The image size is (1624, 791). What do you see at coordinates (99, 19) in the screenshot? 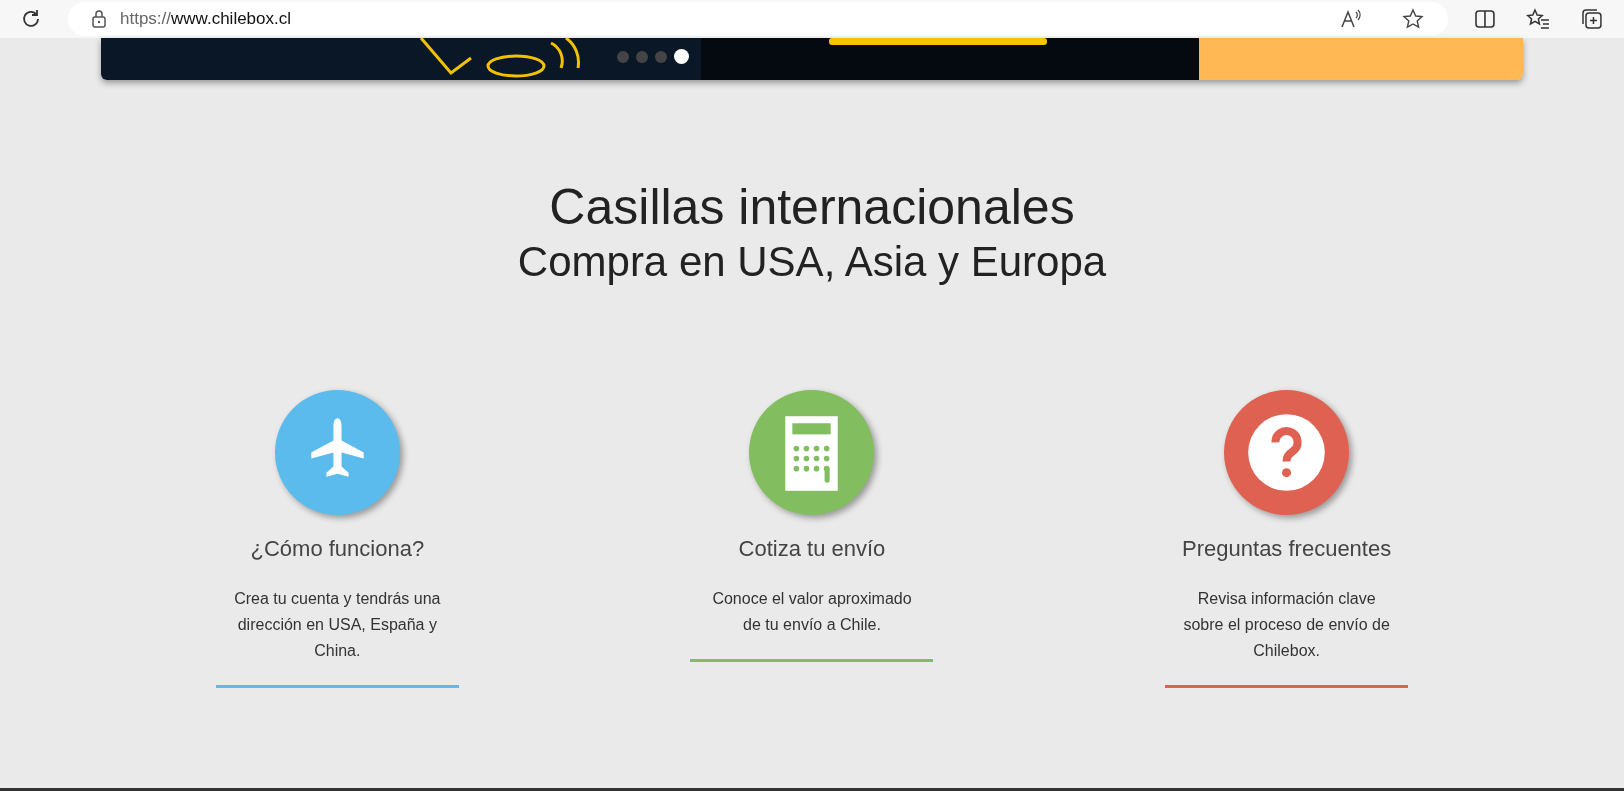
I see `lock-icon` at bounding box center [99, 19].